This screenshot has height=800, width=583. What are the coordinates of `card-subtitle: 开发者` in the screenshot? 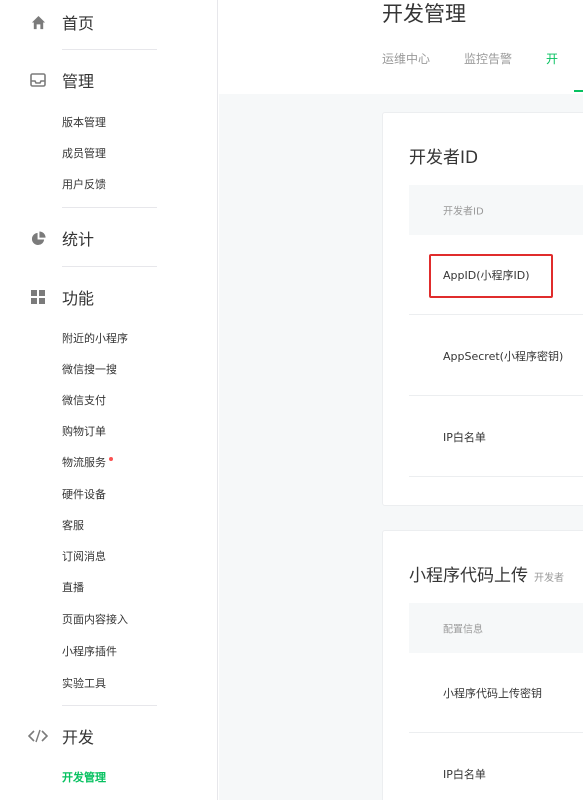 It's located at (549, 578).